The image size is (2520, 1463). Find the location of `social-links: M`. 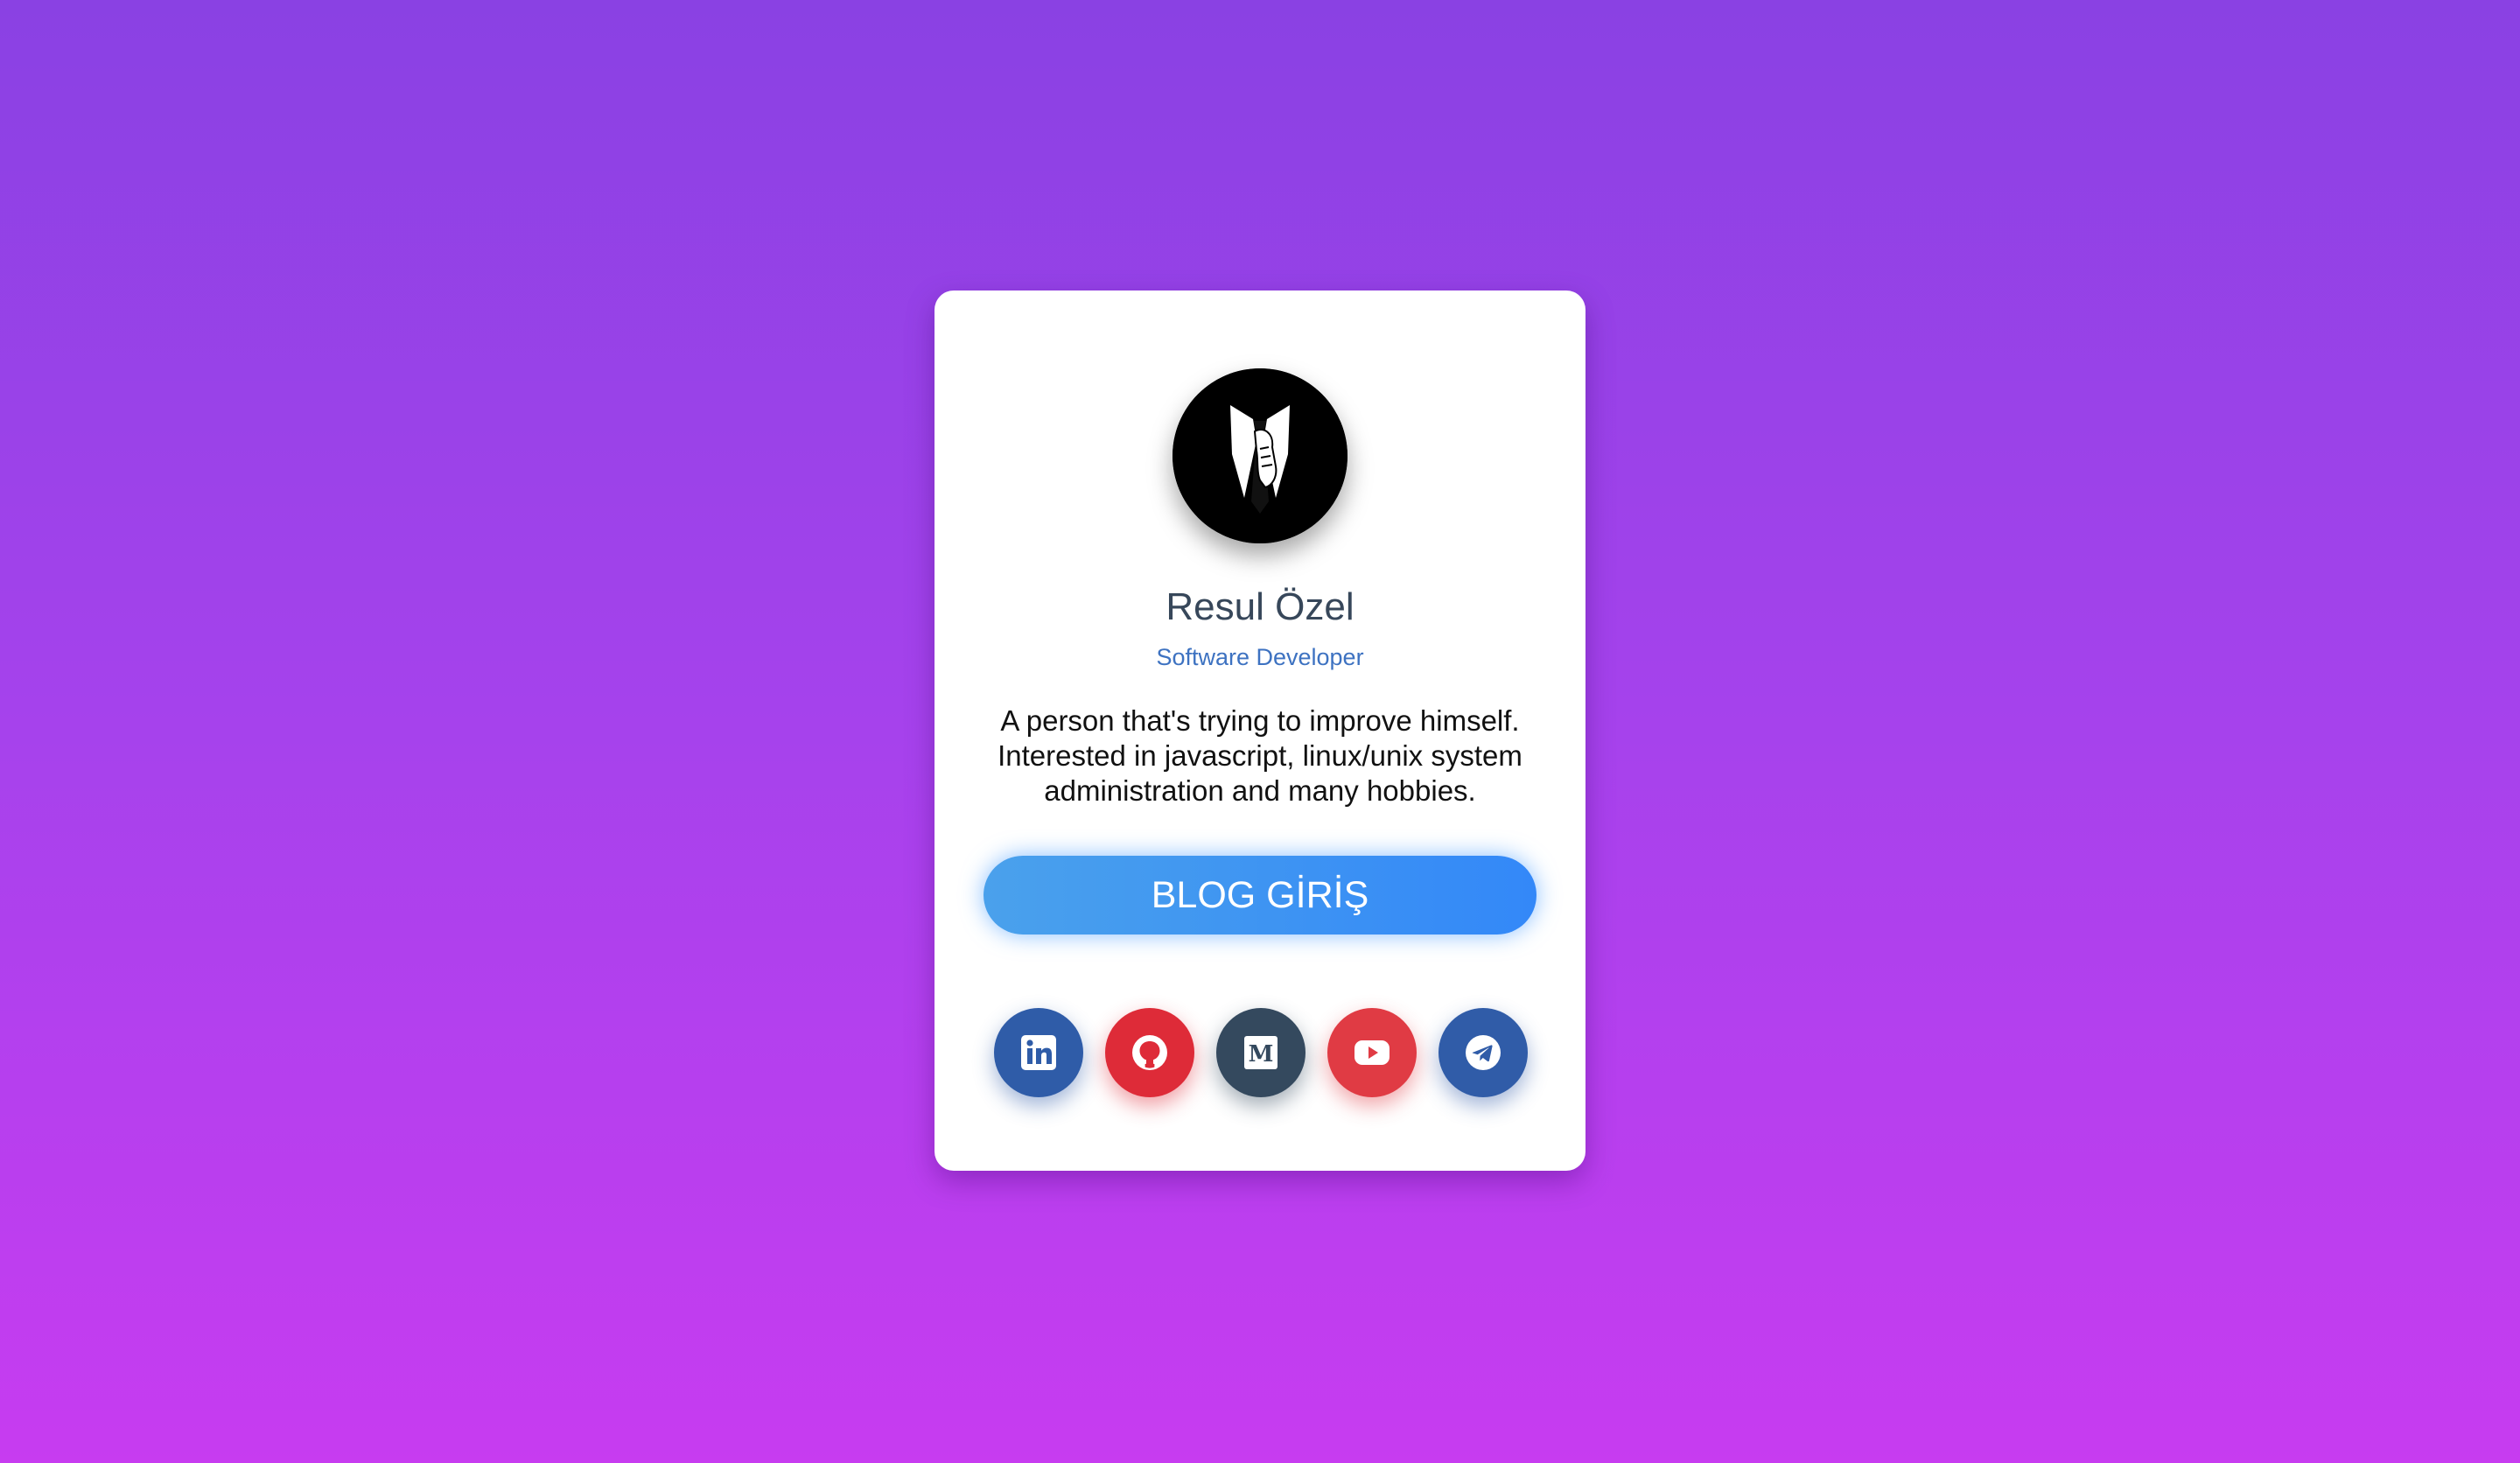

social-links: M is located at coordinates (1260, 1053).